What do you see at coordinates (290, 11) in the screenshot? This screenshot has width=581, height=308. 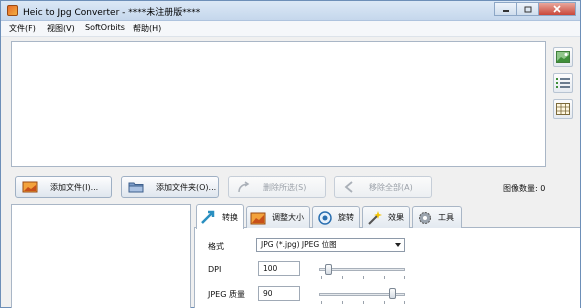 I see `title-bar: Heic to Jpg Converter - ****未注册版****` at bounding box center [290, 11].